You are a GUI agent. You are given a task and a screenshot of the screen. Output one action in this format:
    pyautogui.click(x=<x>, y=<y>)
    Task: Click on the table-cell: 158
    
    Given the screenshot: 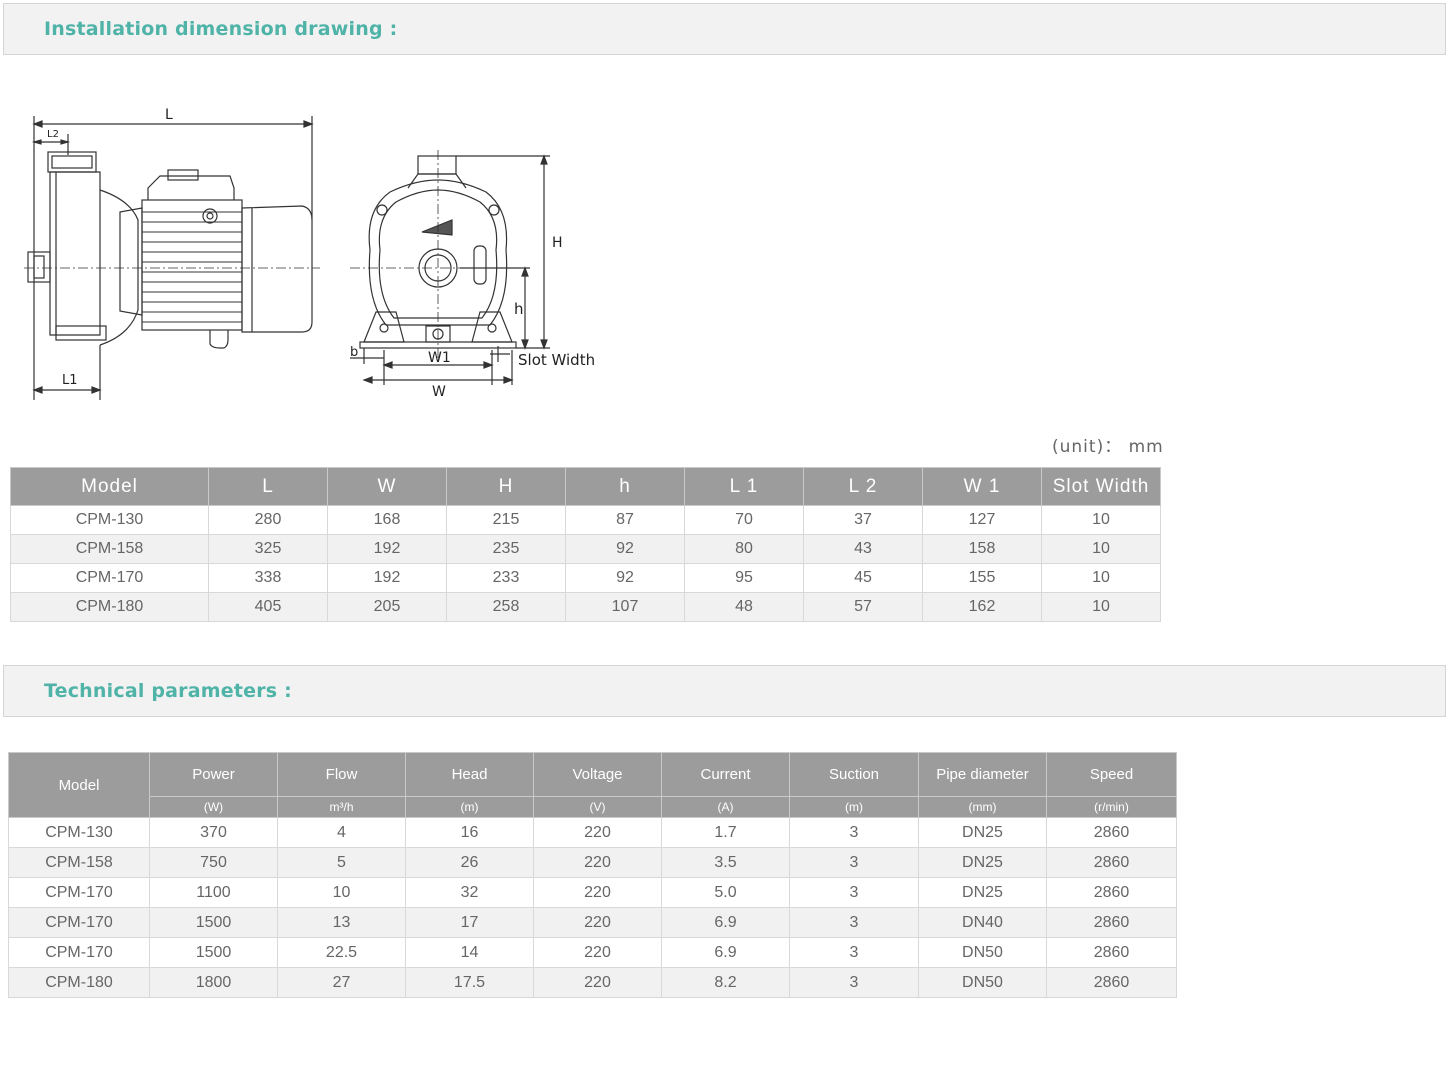 What is the action you would take?
    pyautogui.click(x=982, y=549)
    